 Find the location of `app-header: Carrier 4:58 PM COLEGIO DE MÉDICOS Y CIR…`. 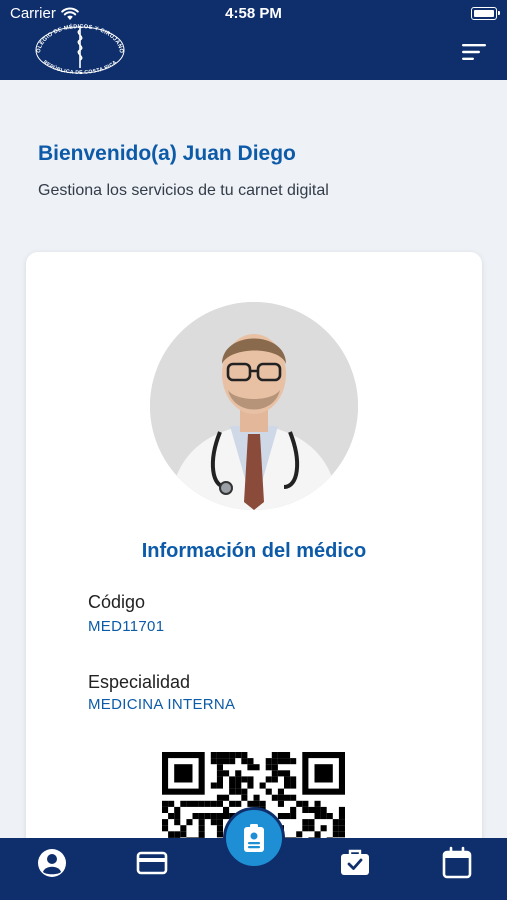

app-header: Carrier 4:58 PM COLEGIO DE MÉDICOS Y CIR… is located at coordinates (253, 40).